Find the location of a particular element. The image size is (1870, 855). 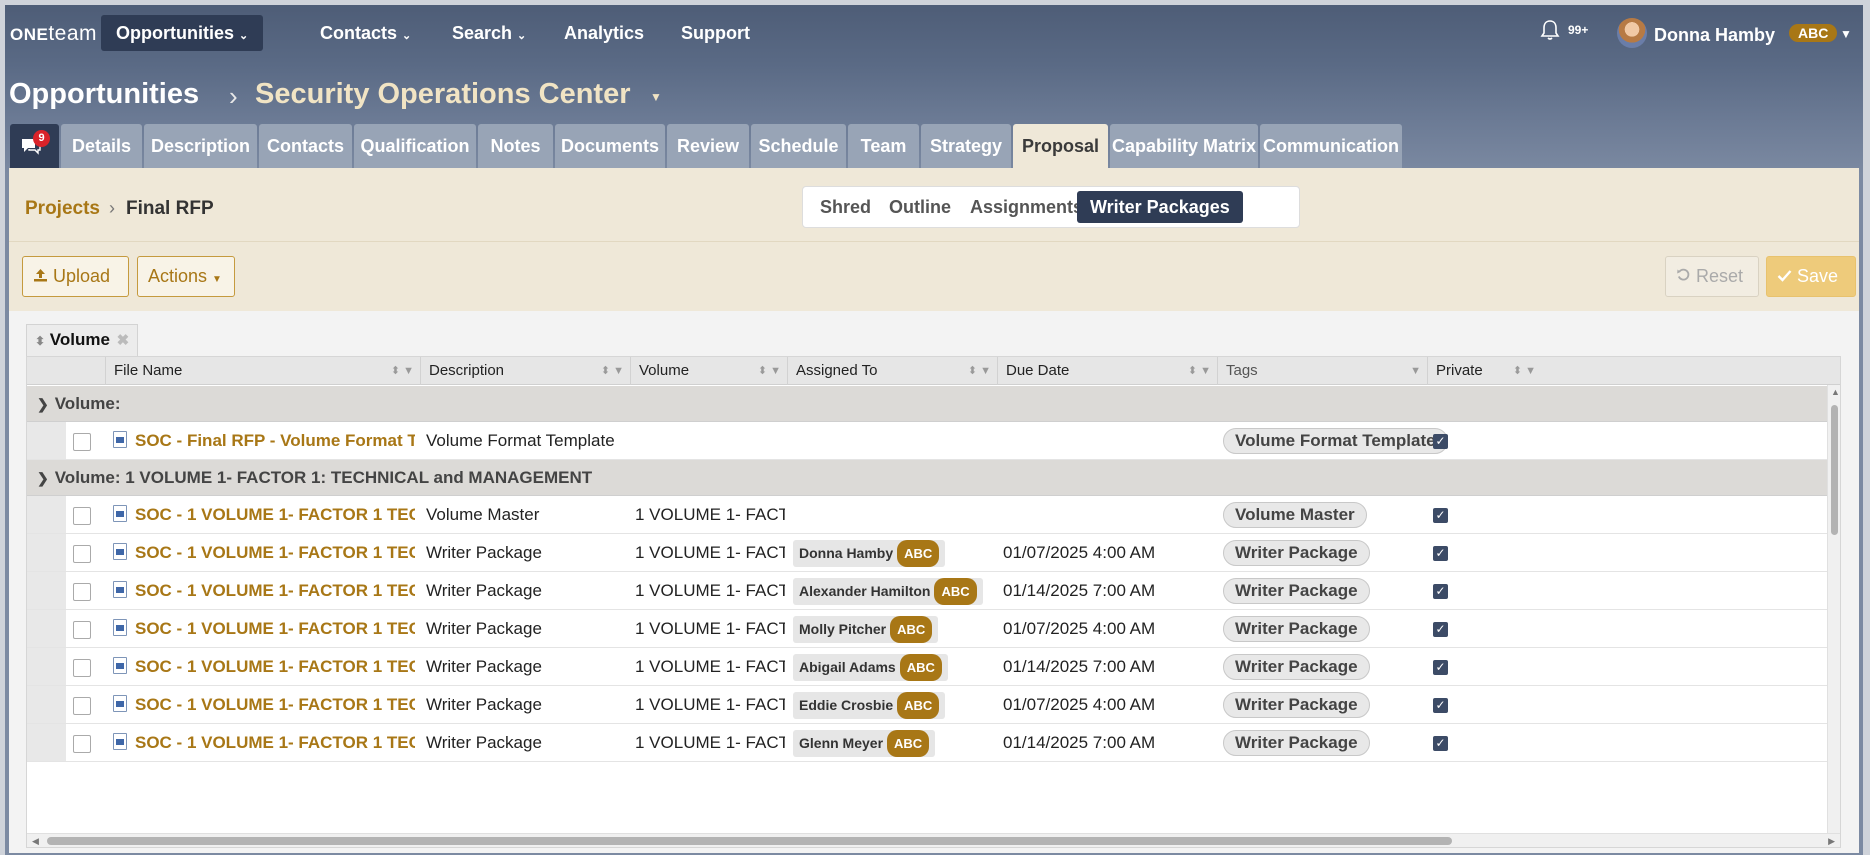

horizontal-scrollbar: ◀ ▶ is located at coordinates (933, 840).